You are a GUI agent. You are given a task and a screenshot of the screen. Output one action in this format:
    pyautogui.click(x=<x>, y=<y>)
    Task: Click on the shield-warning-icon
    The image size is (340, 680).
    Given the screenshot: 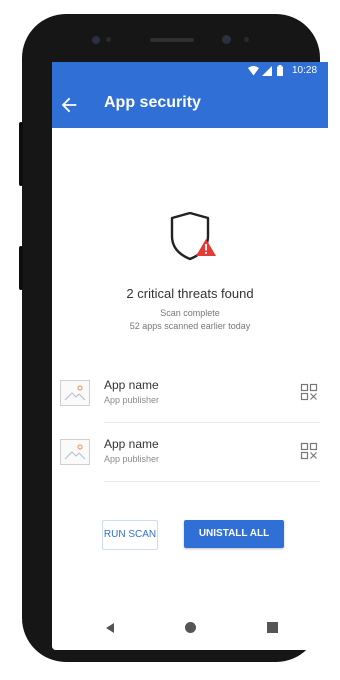 What is the action you would take?
    pyautogui.click(x=193, y=236)
    